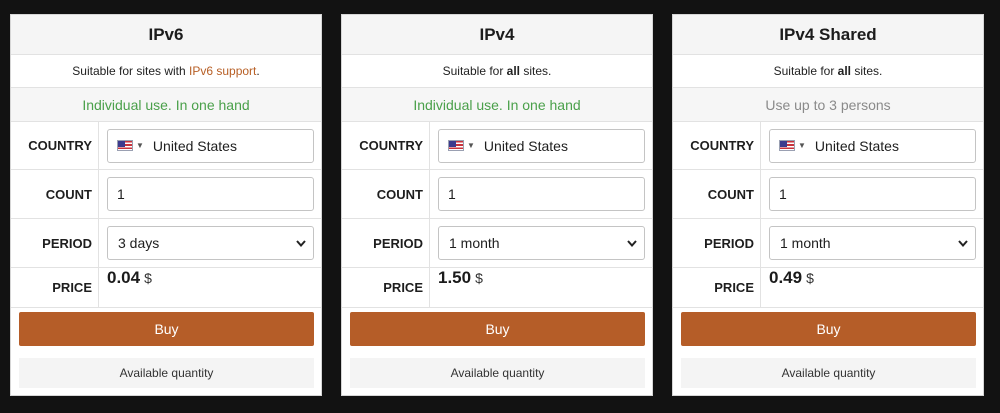  Describe the element at coordinates (166, 288) in the screenshot. I see `price-row: PRICE 0.04 $` at that location.